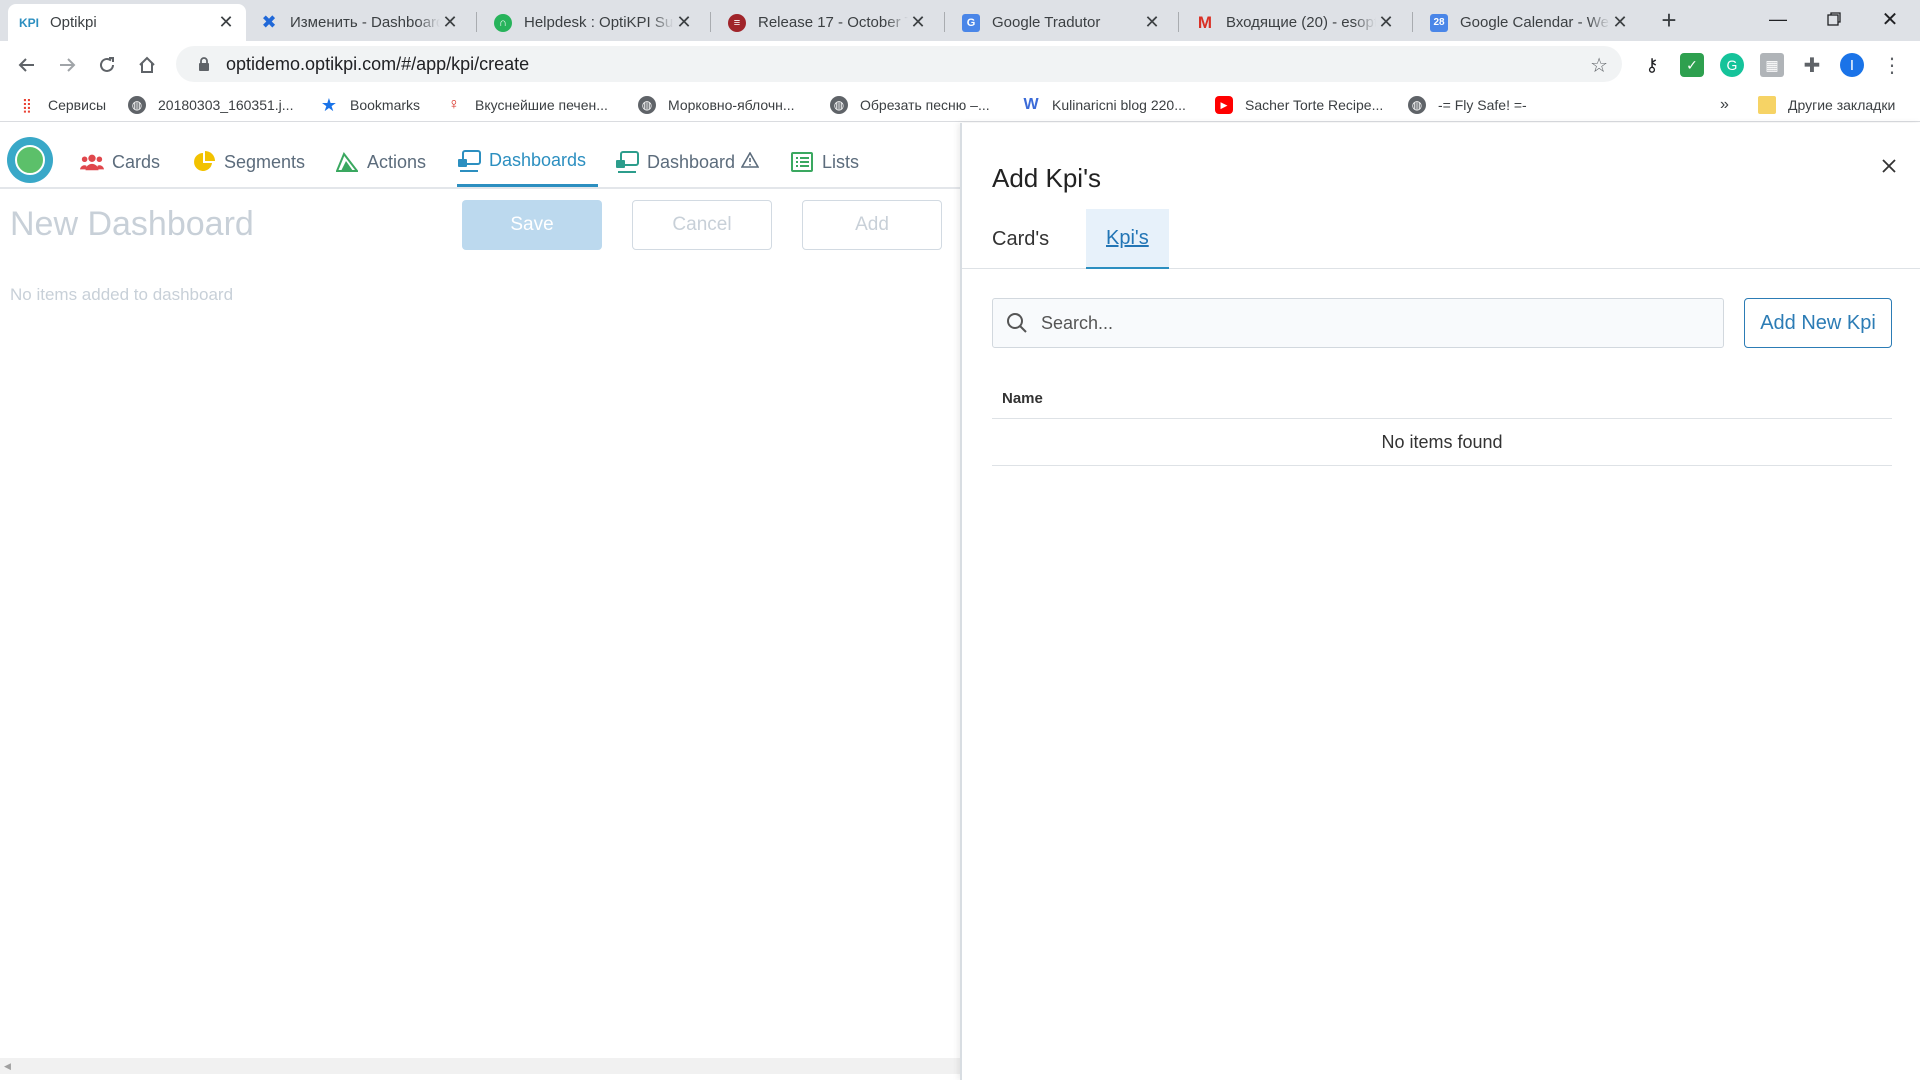 The width and height of the screenshot is (1920, 1080). Describe the element at coordinates (480, 1066) in the screenshot. I see `horizontal-scrollbar: ◀` at that location.